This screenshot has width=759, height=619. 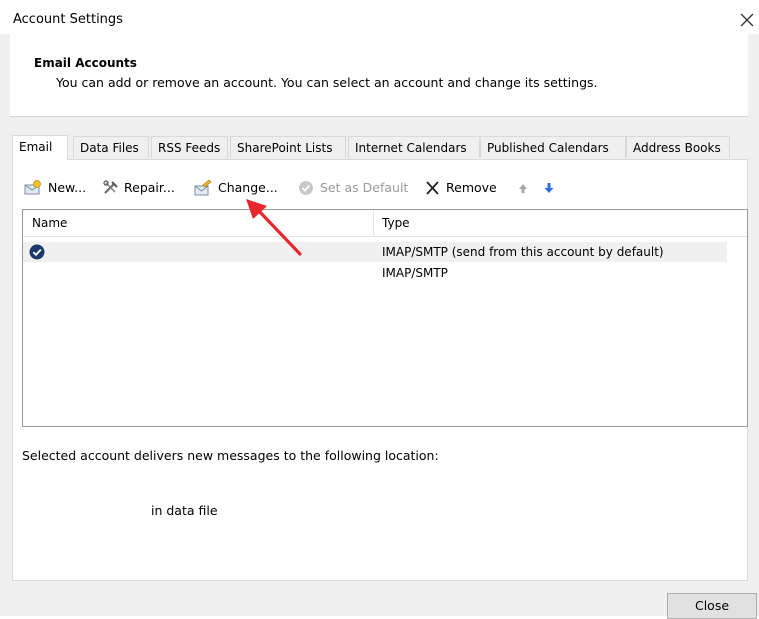 What do you see at coordinates (37, 252) in the screenshot?
I see `default-account-check-icon` at bounding box center [37, 252].